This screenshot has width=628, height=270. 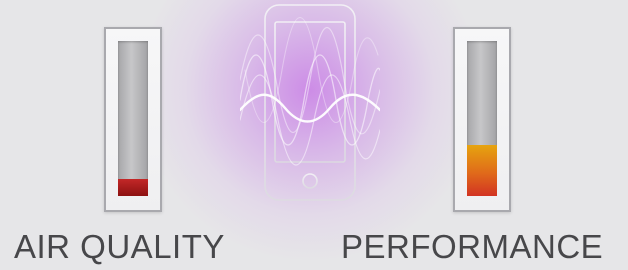 I want to click on air-quality-meter, so click(x=133, y=119).